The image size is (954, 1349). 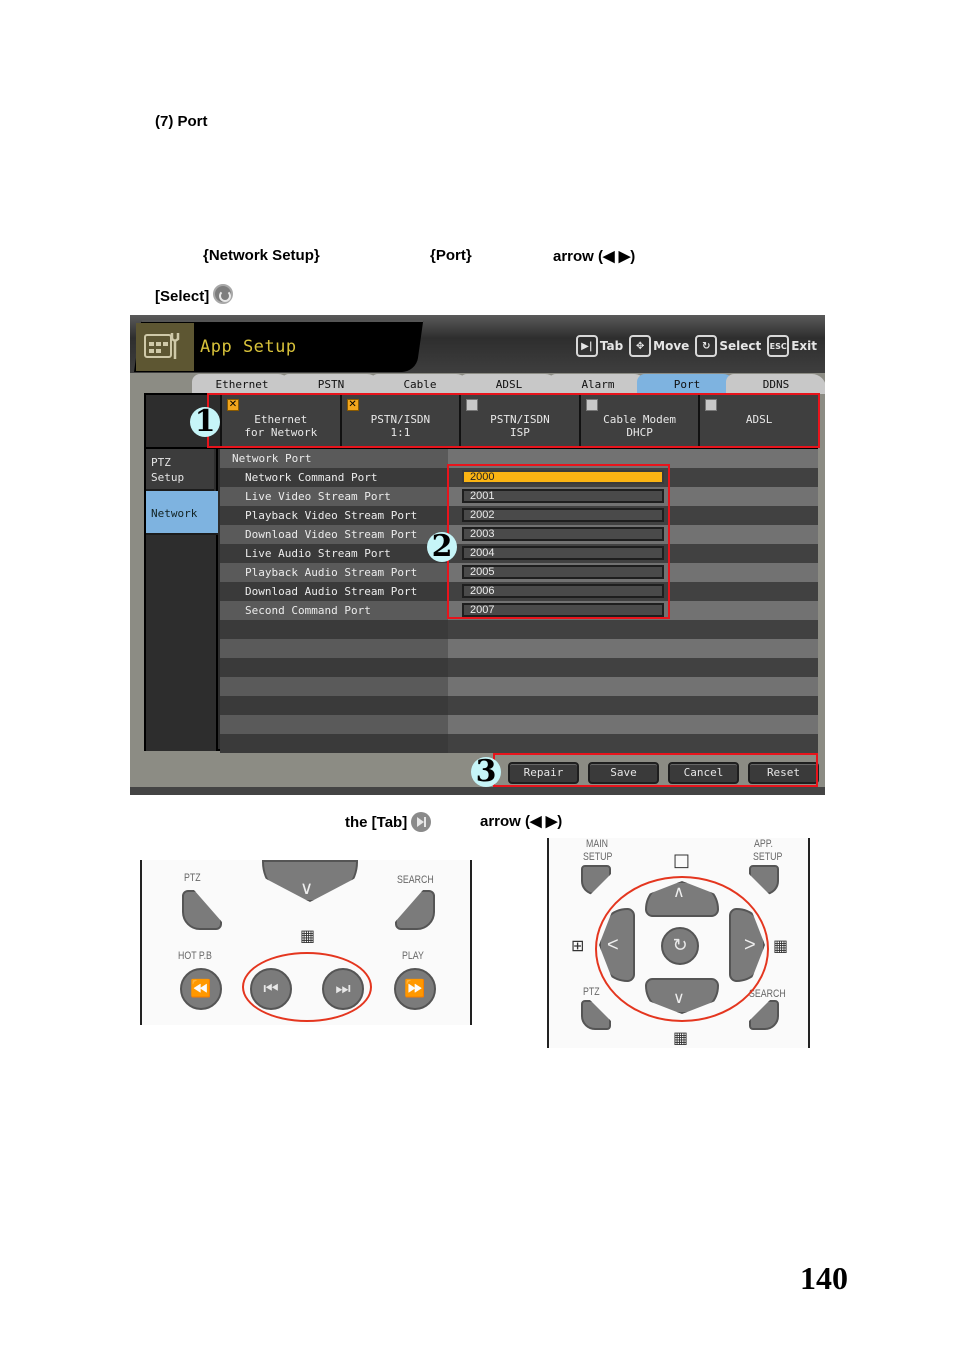 I want to click on rewind-icon: ⏪, so click(x=201, y=989).